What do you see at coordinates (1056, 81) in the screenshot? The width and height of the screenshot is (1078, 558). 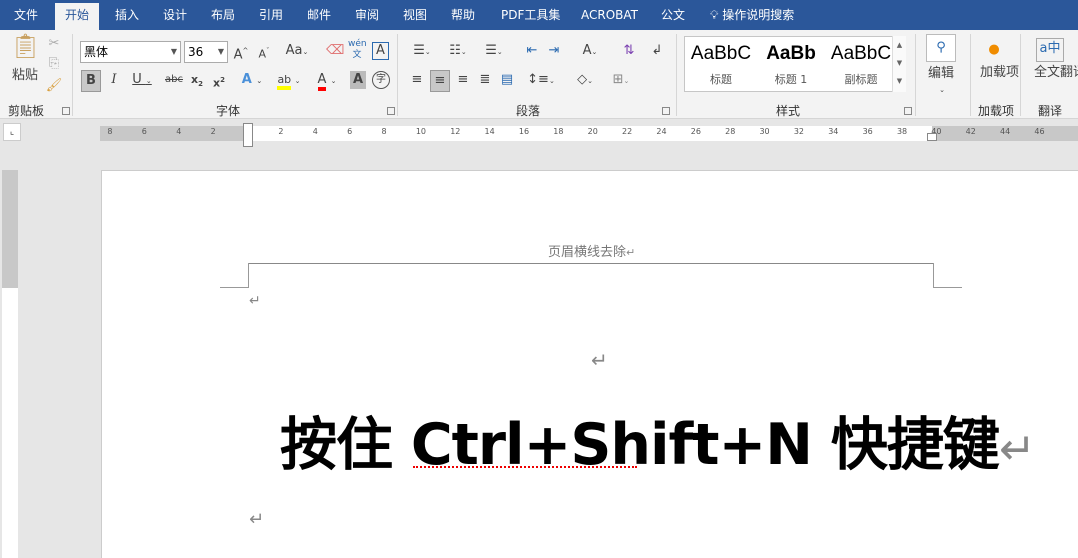 I see `full-translate-button: 全文翻译` at bounding box center [1056, 81].